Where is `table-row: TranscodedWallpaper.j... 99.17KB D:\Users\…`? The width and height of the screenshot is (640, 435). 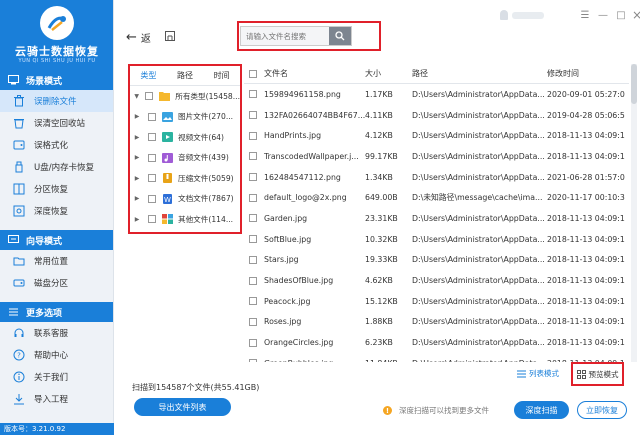 table-row: TranscodedWallpaper.j... 99.17KB D:\Users\… is located at coordinates (436, 156).